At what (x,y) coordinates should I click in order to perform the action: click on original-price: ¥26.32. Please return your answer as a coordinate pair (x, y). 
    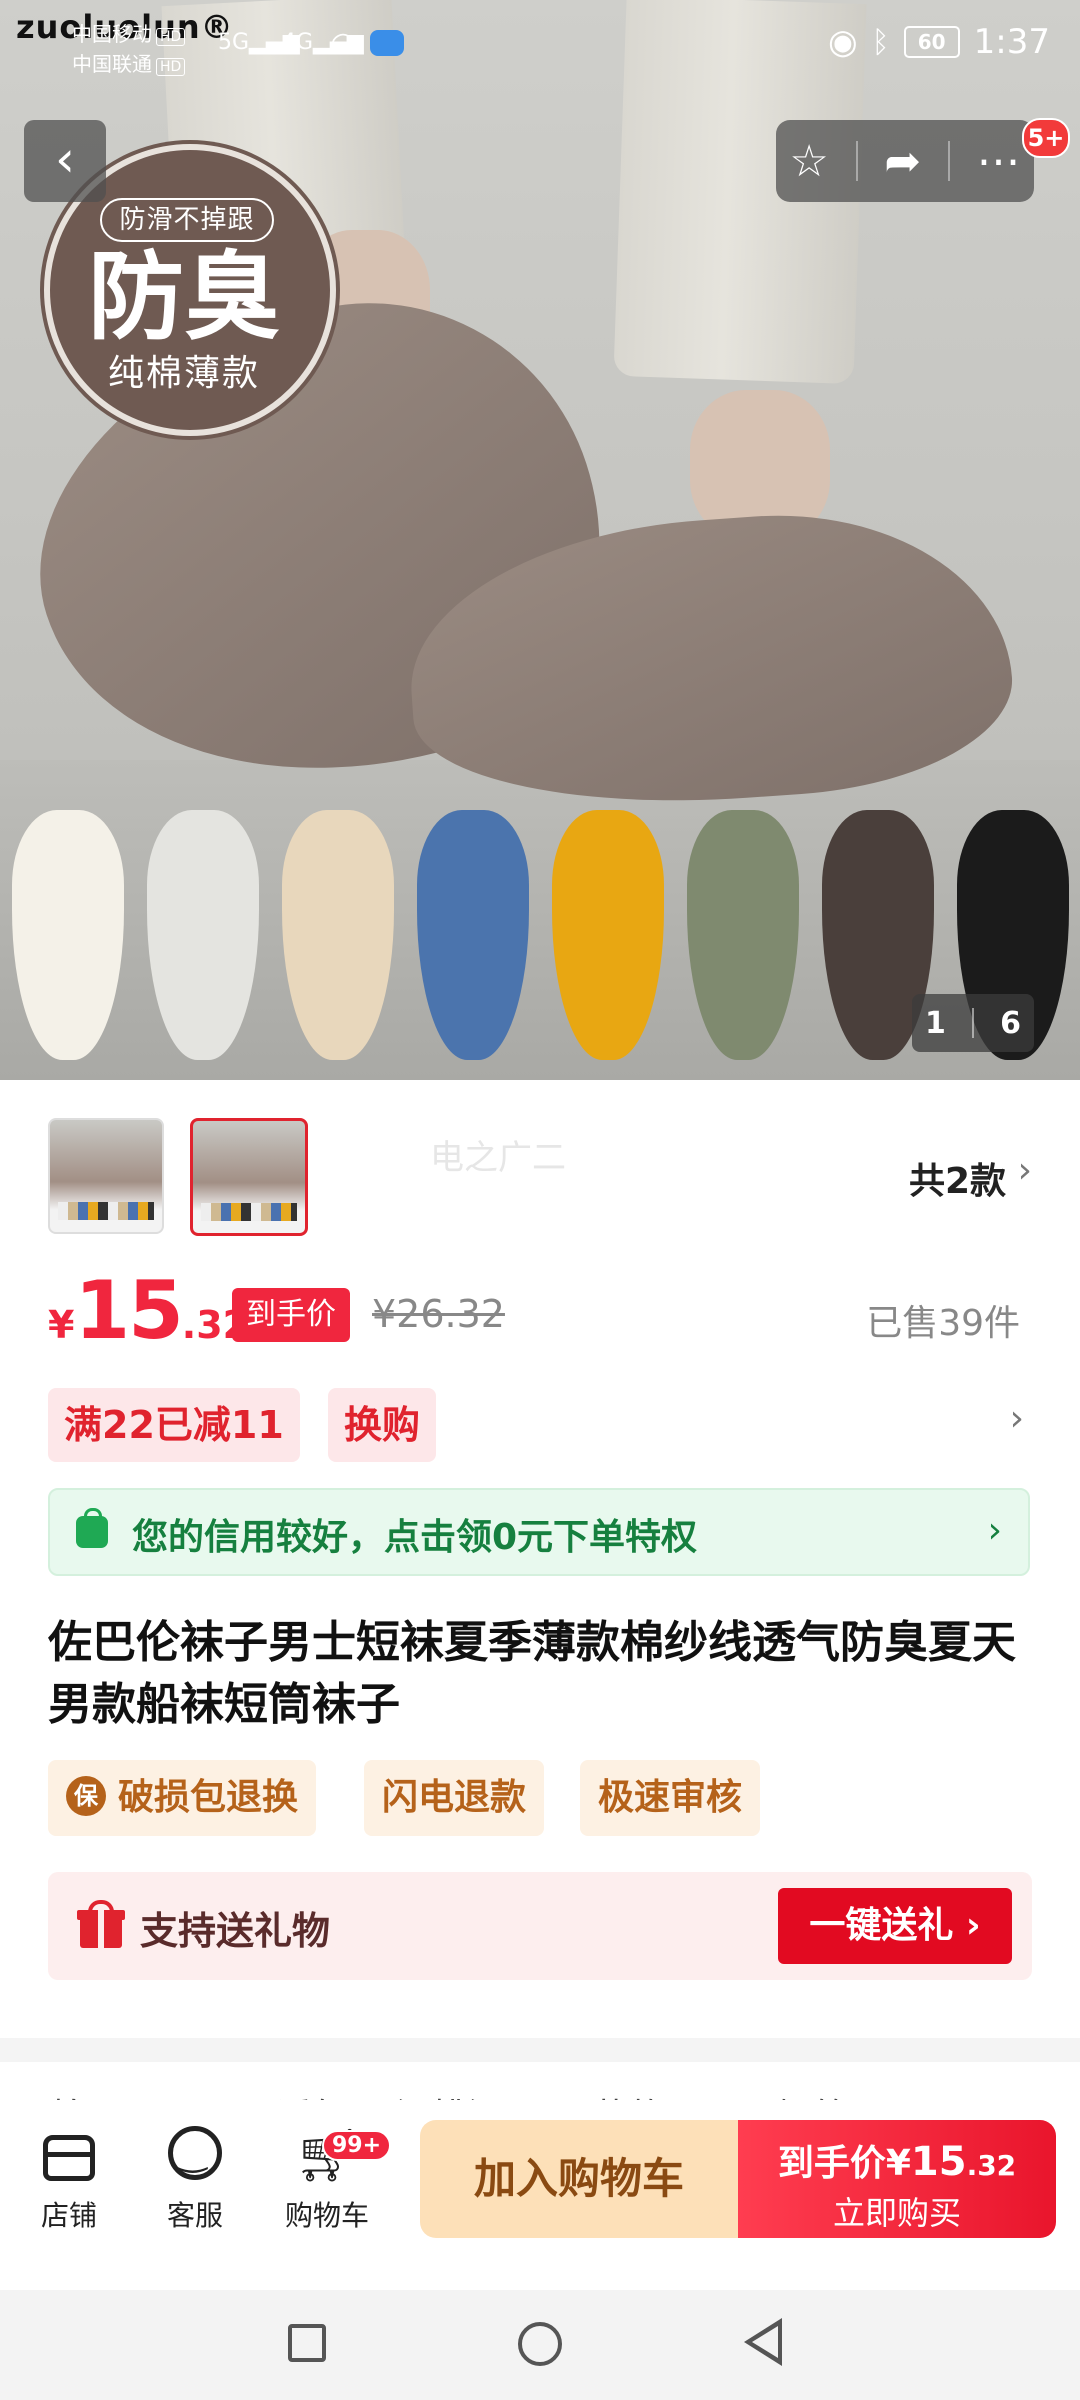
    Looking at the image, I should click on (438, 1314).